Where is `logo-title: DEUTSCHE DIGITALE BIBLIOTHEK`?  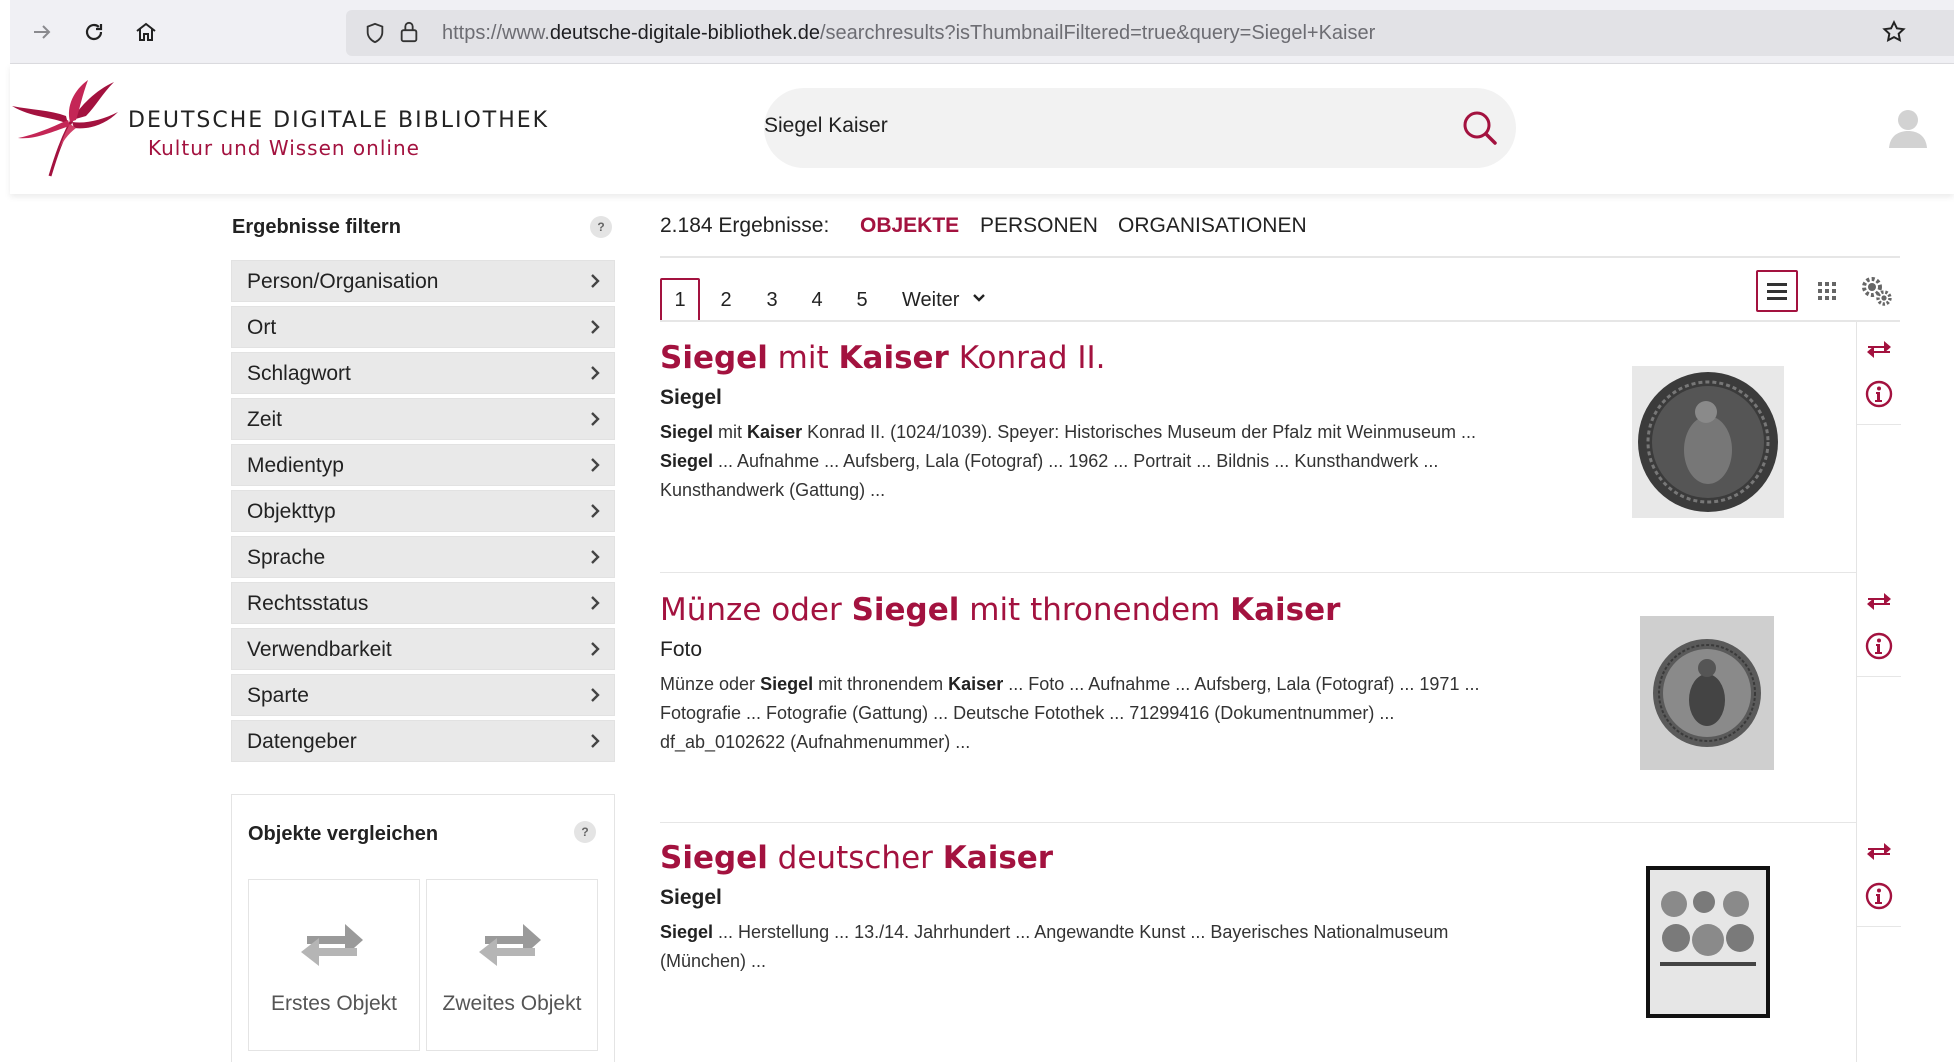
logo-title: DEUTSCHE DIGITALE BIBLIOTHEK is located at coordinates (338, 120).